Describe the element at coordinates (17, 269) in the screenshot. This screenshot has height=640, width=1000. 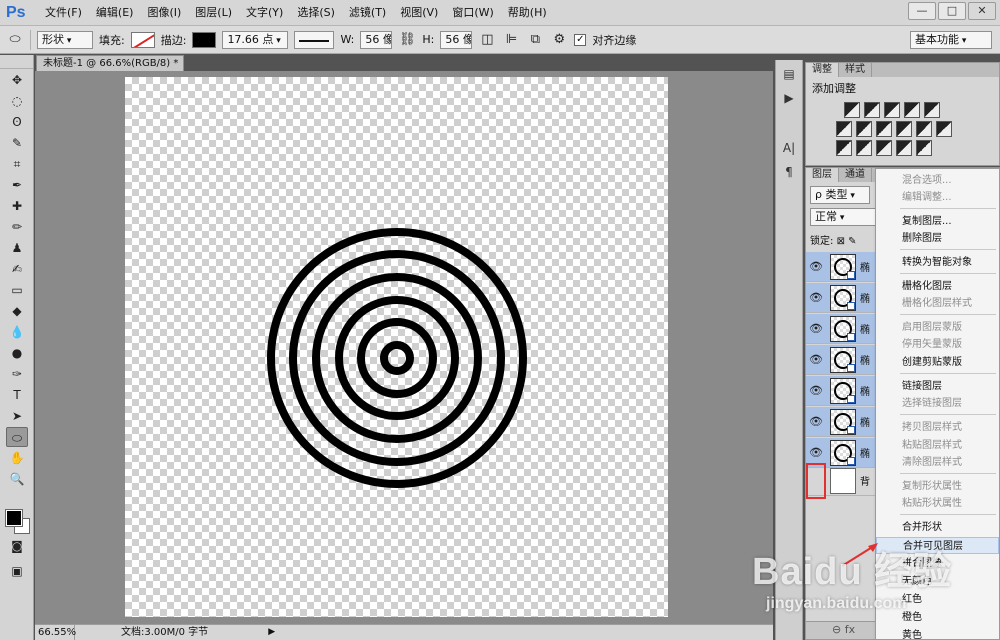
I see `history-brush-tool-icon: ✍` at that location.